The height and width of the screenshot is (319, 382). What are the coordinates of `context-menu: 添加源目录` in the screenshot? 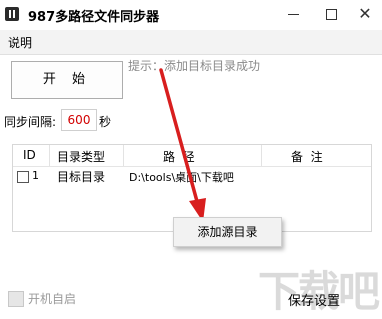 It's located at (227, 232).